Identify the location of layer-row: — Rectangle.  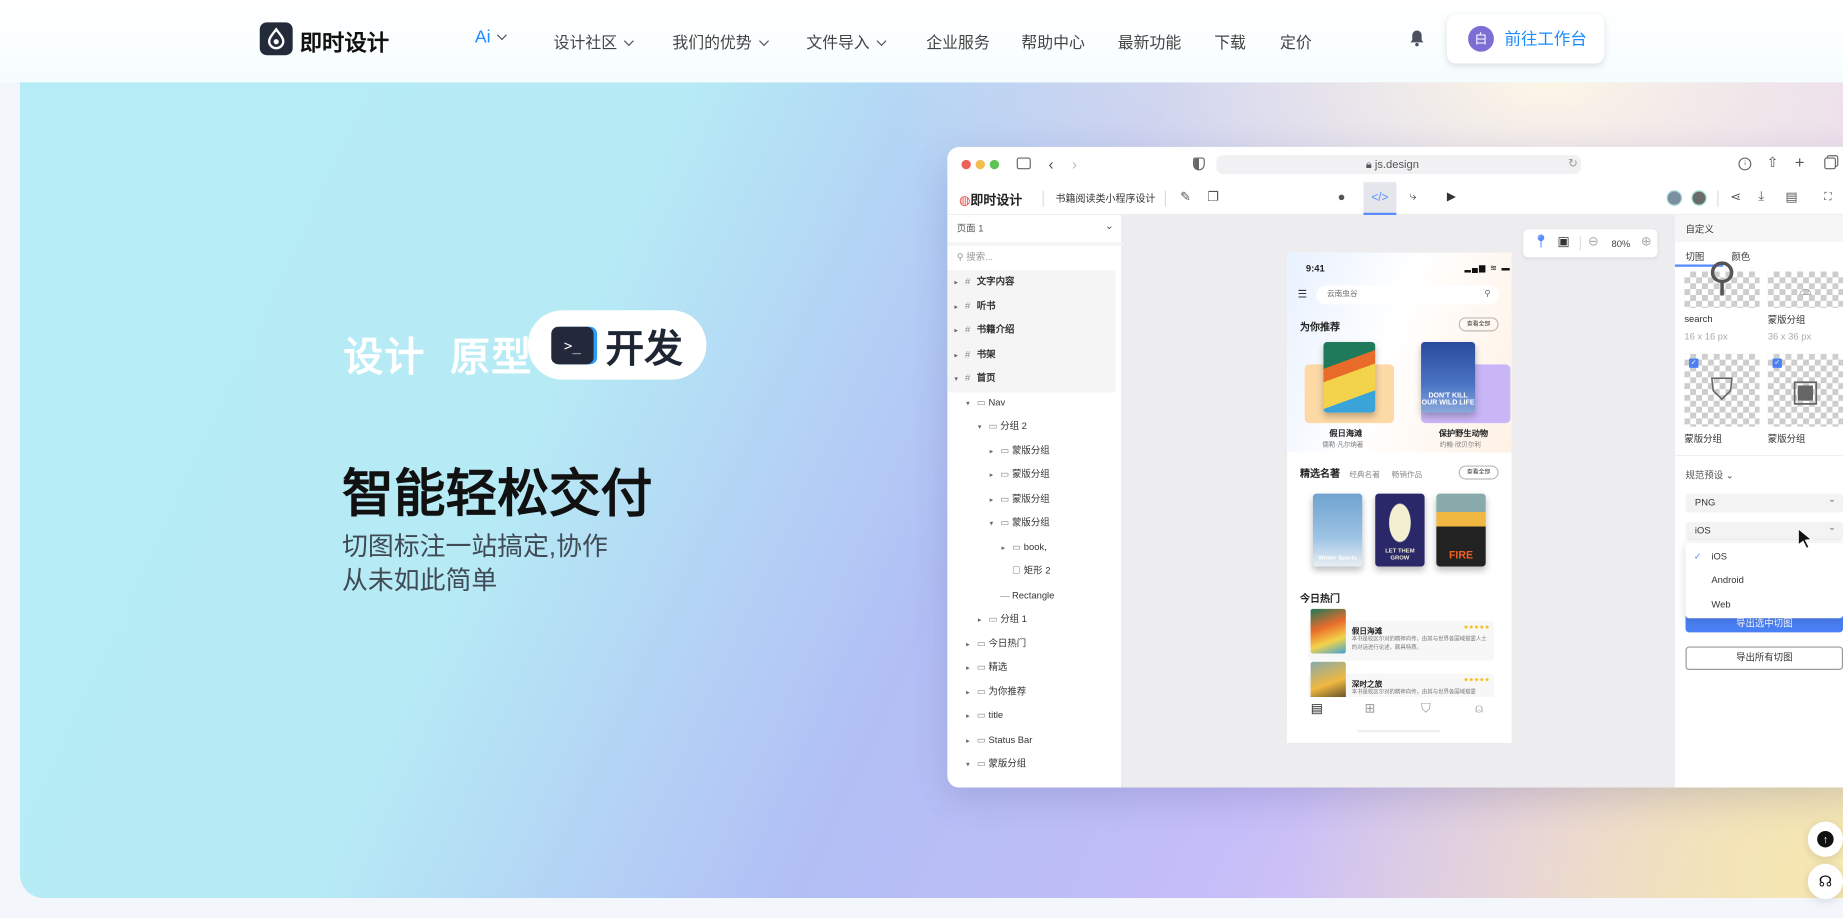
(1022, 596).